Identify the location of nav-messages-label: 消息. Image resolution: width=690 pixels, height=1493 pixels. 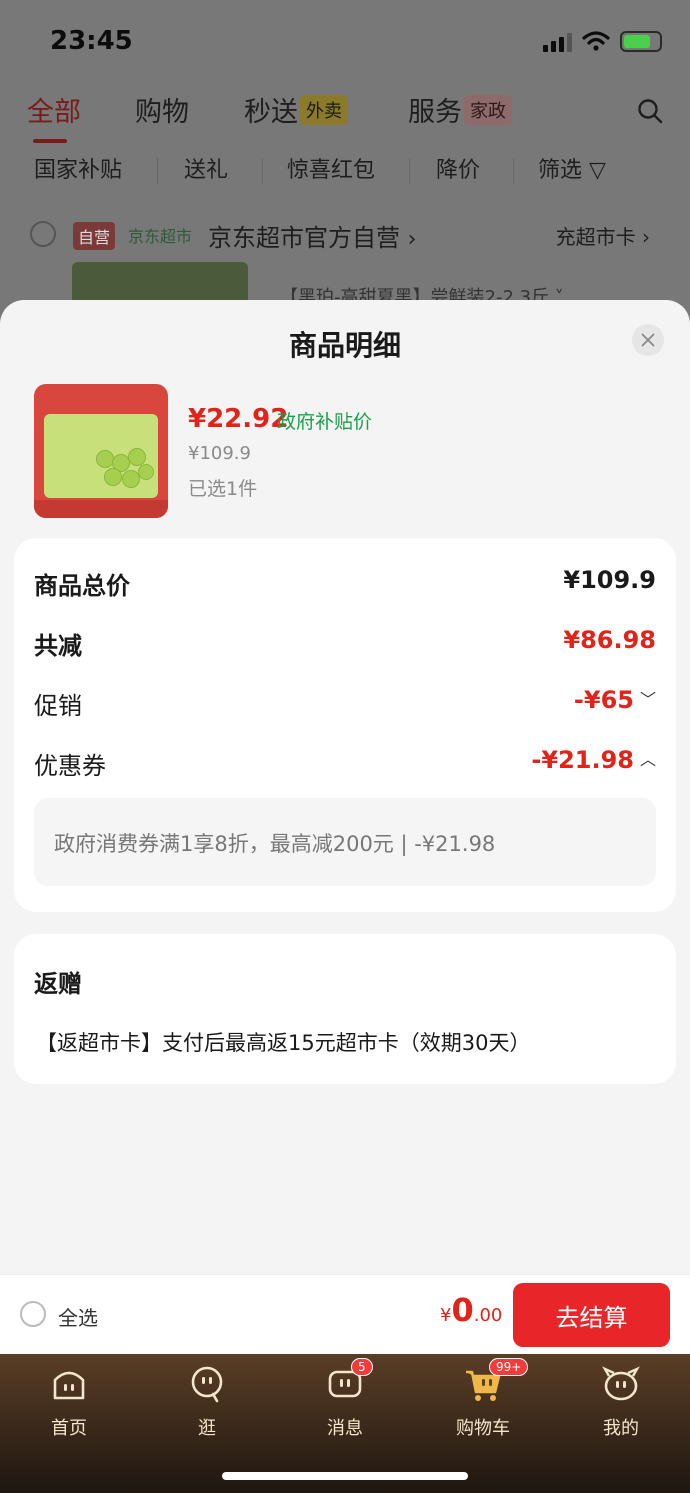
(345, 1428).